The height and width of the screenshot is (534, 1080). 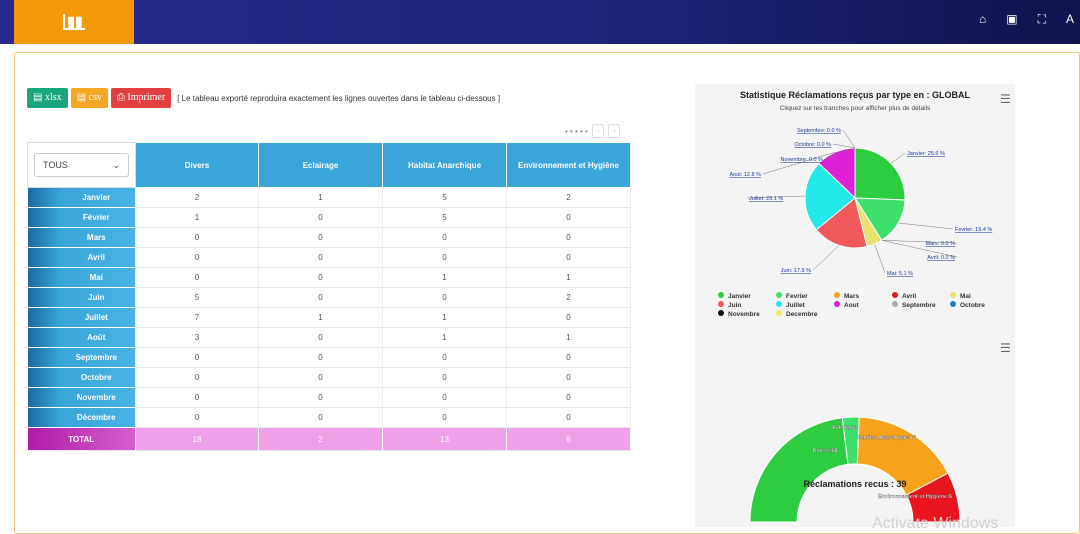 What do you see at coordinates (568, 165) in the screenshot?
I see `column-header: Environnement et Hygiène` at bounding box center [568, 165].